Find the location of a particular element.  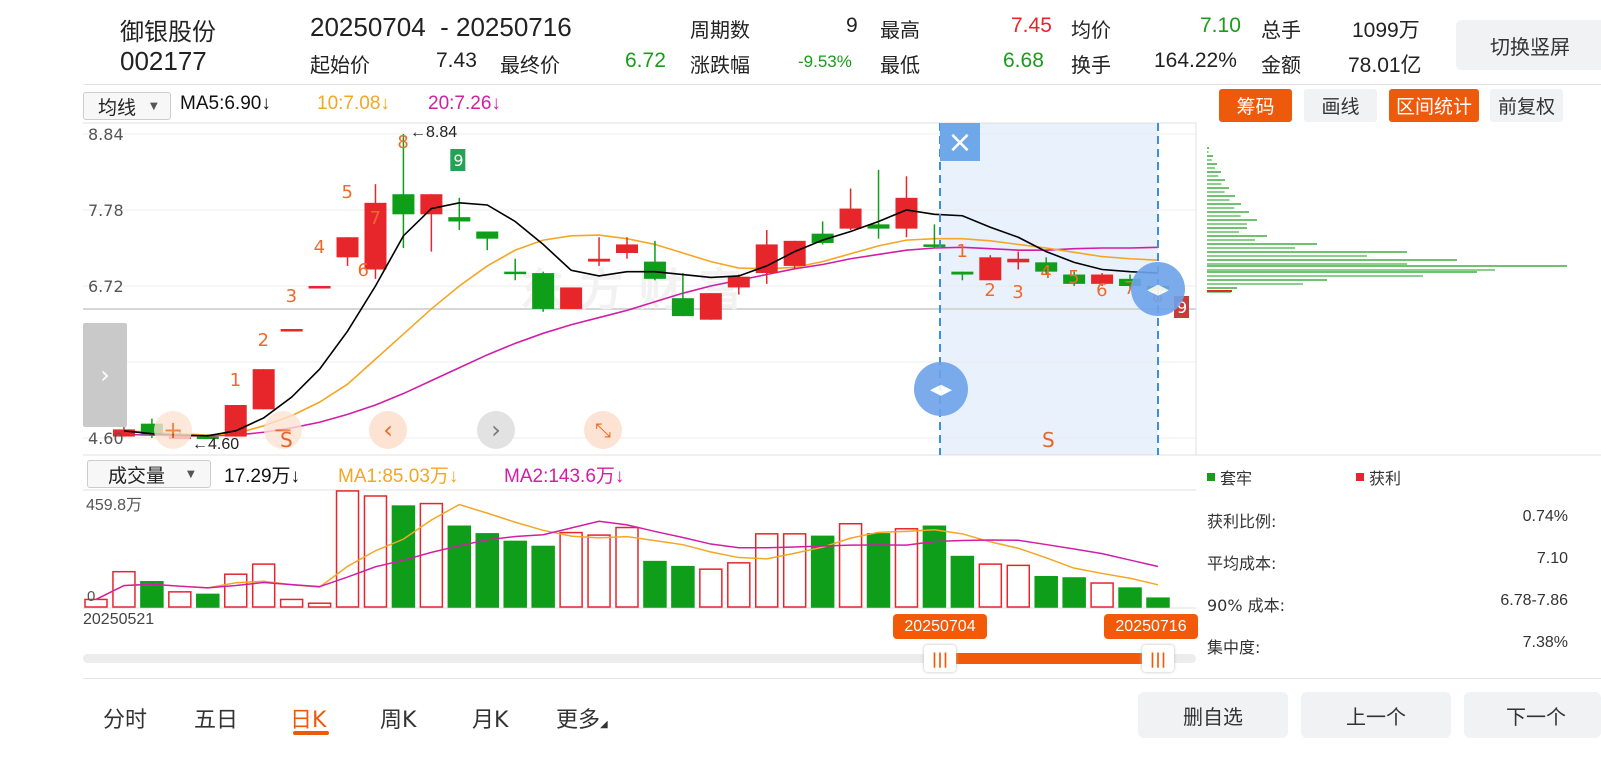

switch-portrait-button: 切换竖屏 is located at coordinates (1528, 45).